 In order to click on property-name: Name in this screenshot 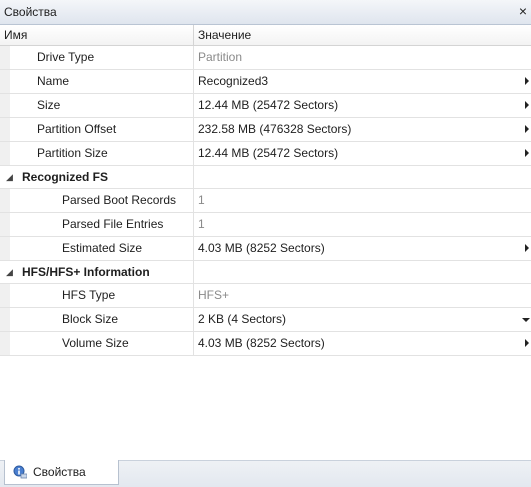, I will do `click(53, 81)`.